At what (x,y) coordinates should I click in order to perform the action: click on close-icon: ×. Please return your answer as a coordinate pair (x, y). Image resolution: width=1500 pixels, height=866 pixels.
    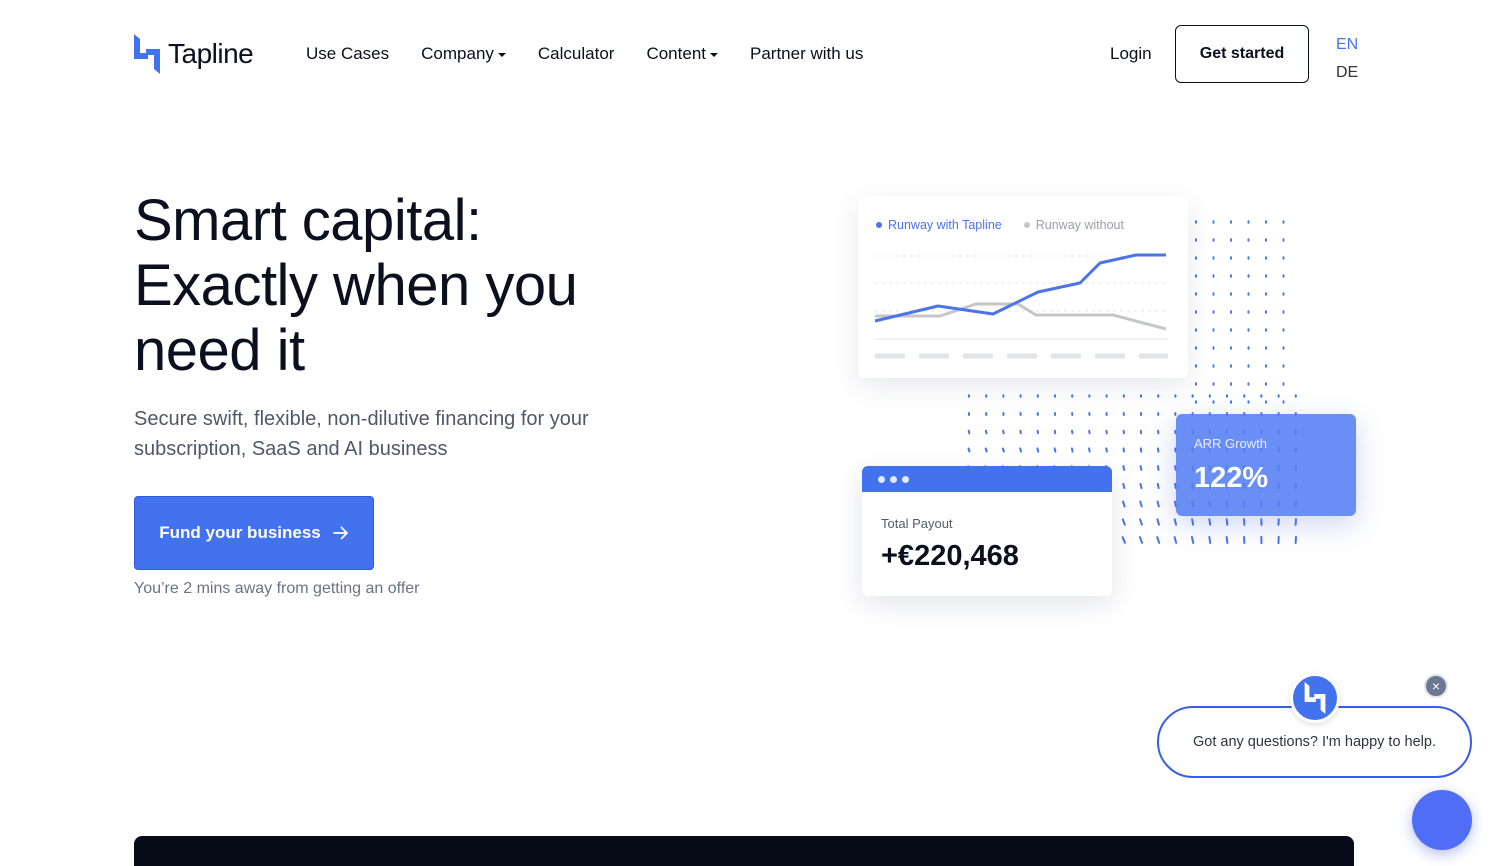
    Looking at the image, I should click on (1436, 686).